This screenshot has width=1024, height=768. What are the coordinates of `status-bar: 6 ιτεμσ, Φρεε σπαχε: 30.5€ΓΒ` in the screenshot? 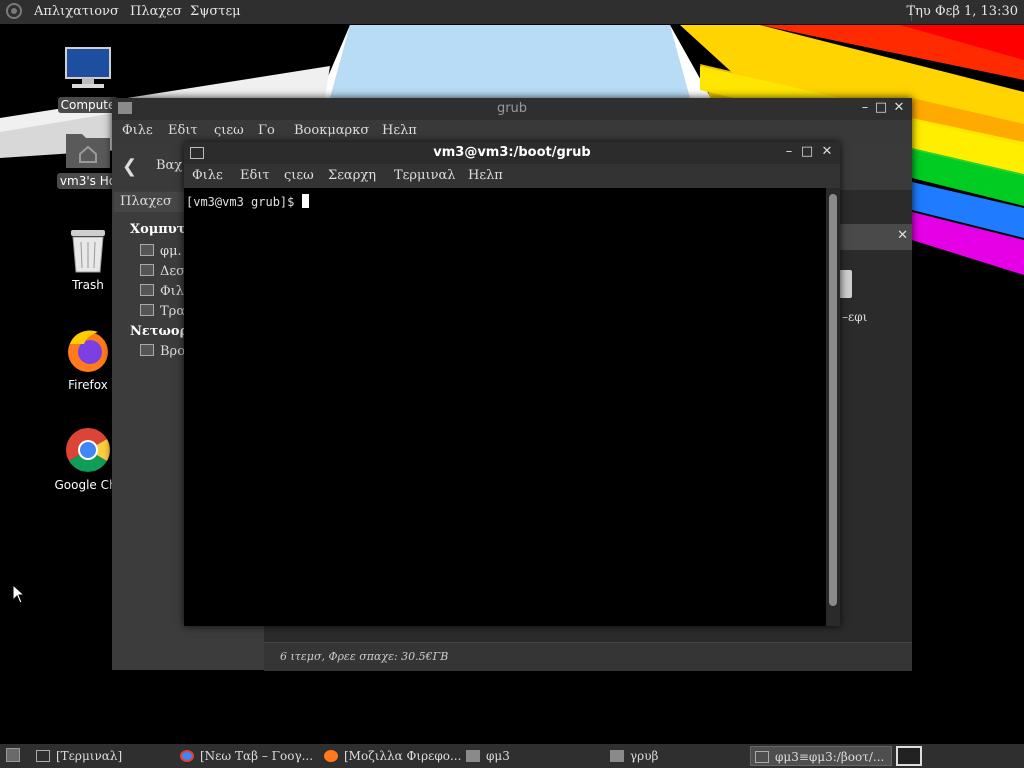 It's located at (588, 656).